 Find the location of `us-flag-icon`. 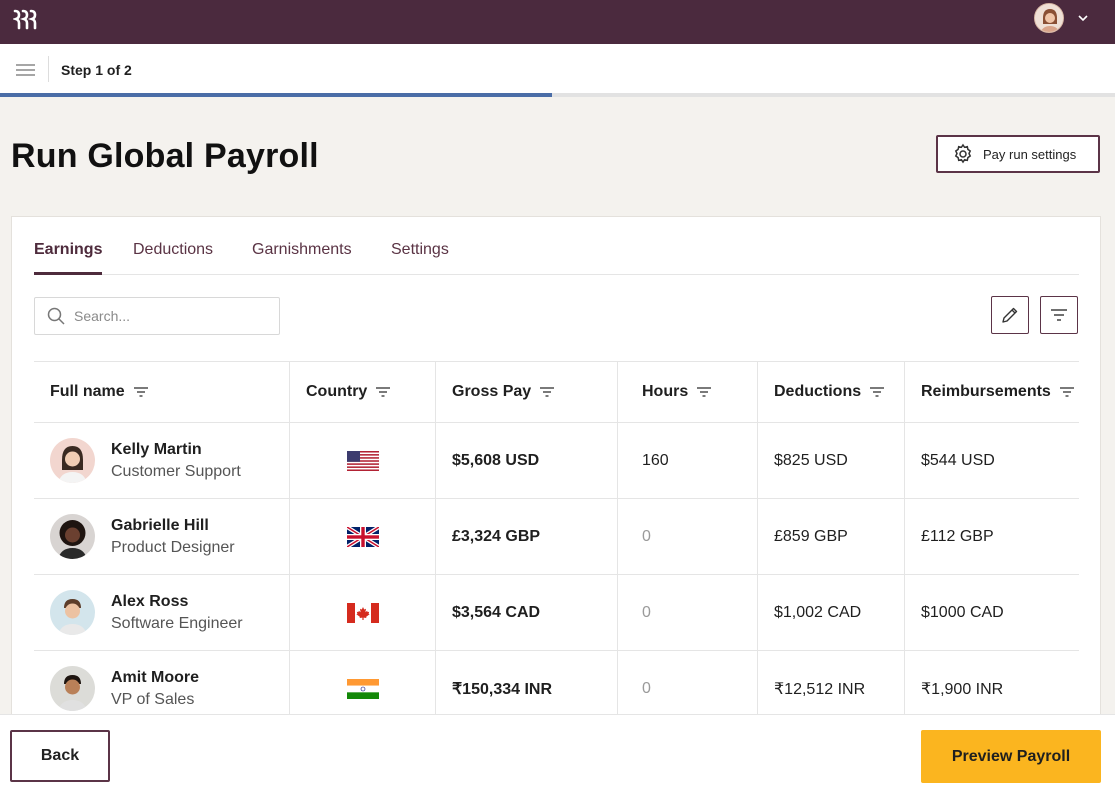

us-flag-icon is located at coordinates (362, 460).